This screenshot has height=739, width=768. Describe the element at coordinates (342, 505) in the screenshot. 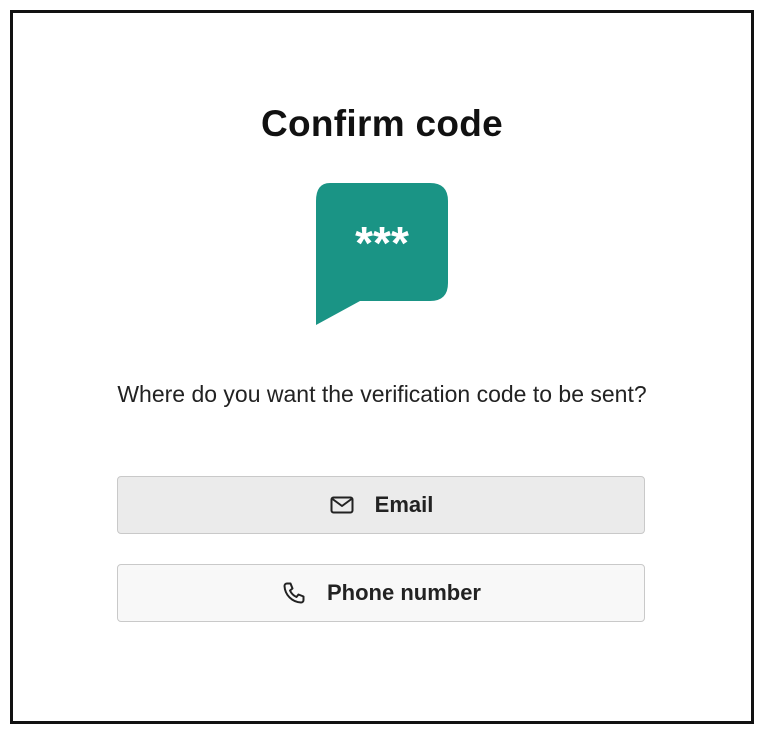

I see `envelope-icon` at that location.